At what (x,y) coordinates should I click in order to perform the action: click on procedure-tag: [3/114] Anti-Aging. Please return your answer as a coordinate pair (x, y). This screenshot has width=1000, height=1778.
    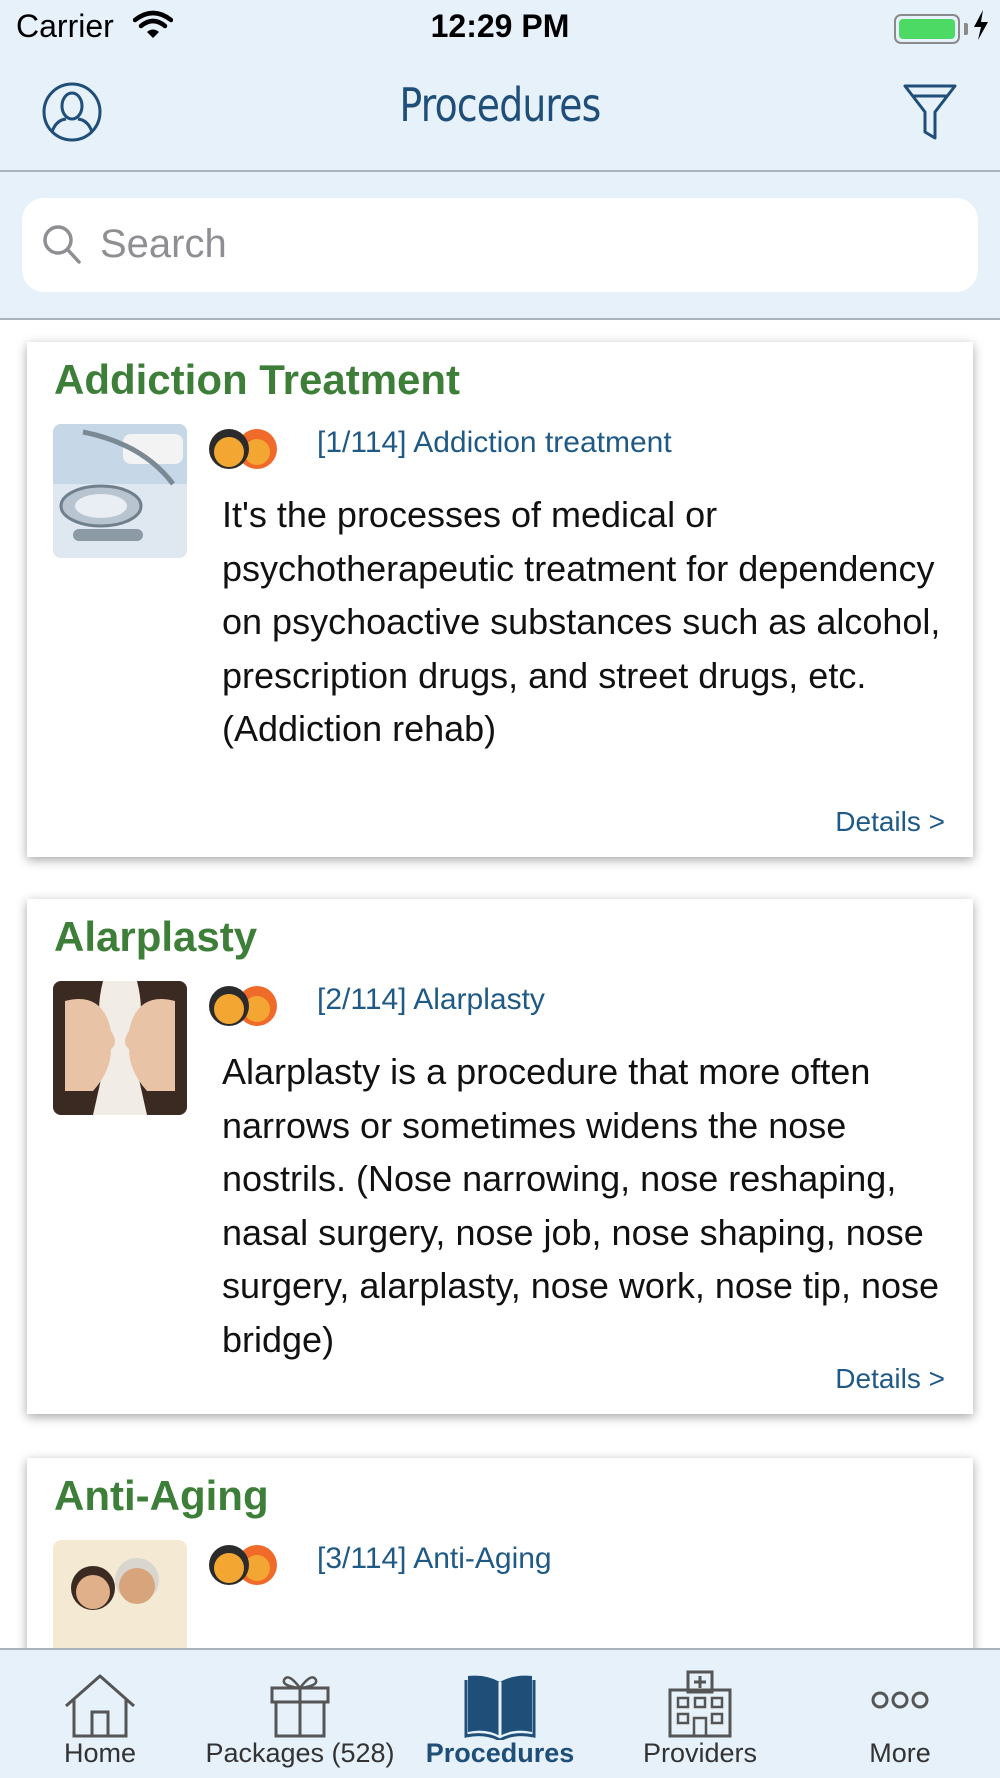
    Looking at the image, I should click on (434, 1558).